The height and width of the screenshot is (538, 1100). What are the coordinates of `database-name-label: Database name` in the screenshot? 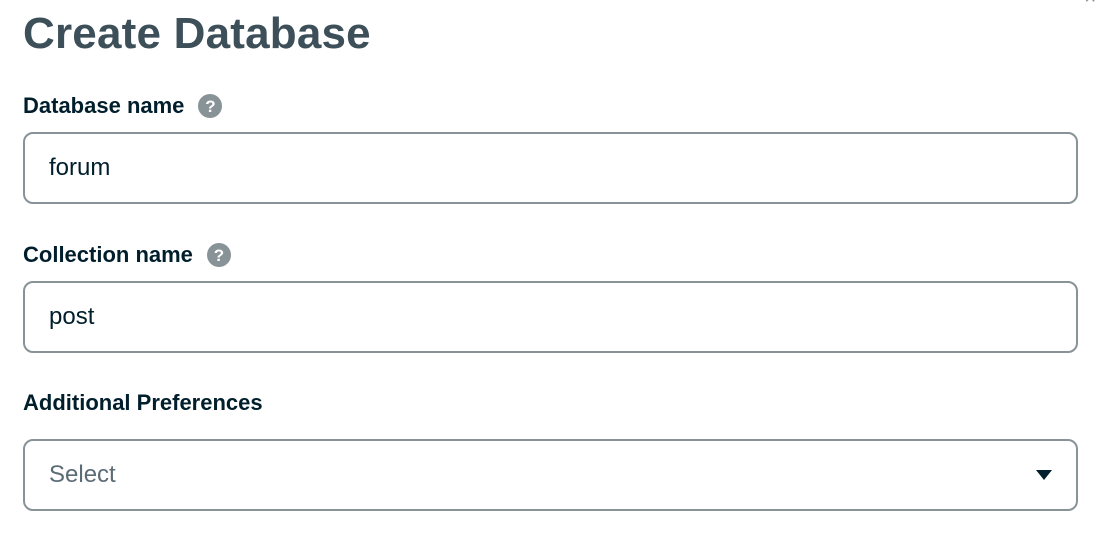 It's located at (104, 105).